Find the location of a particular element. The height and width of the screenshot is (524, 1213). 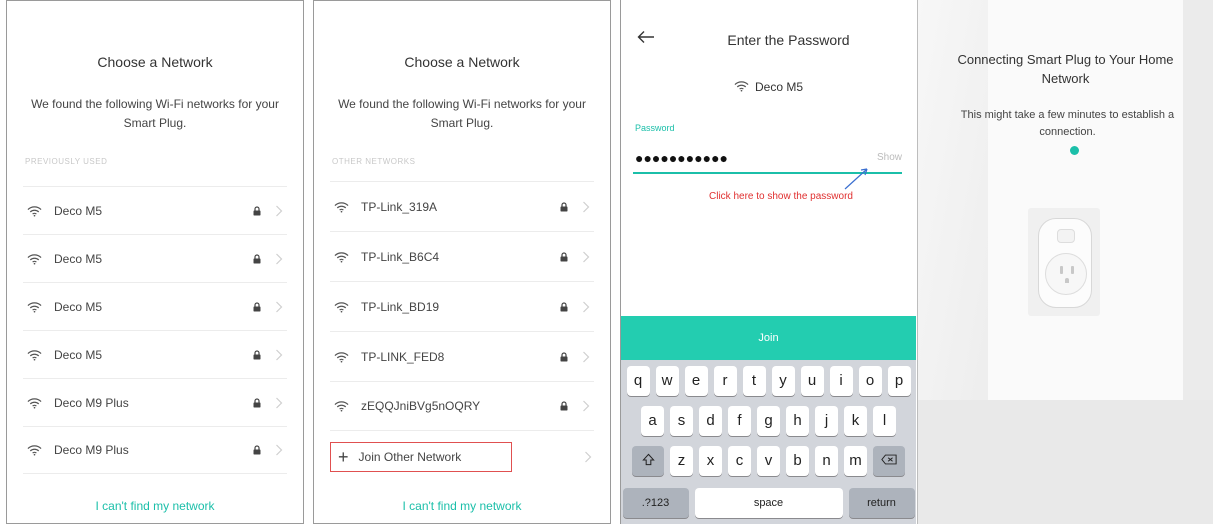

selected-network: Deco M5 is located at coordinates (768, 87).